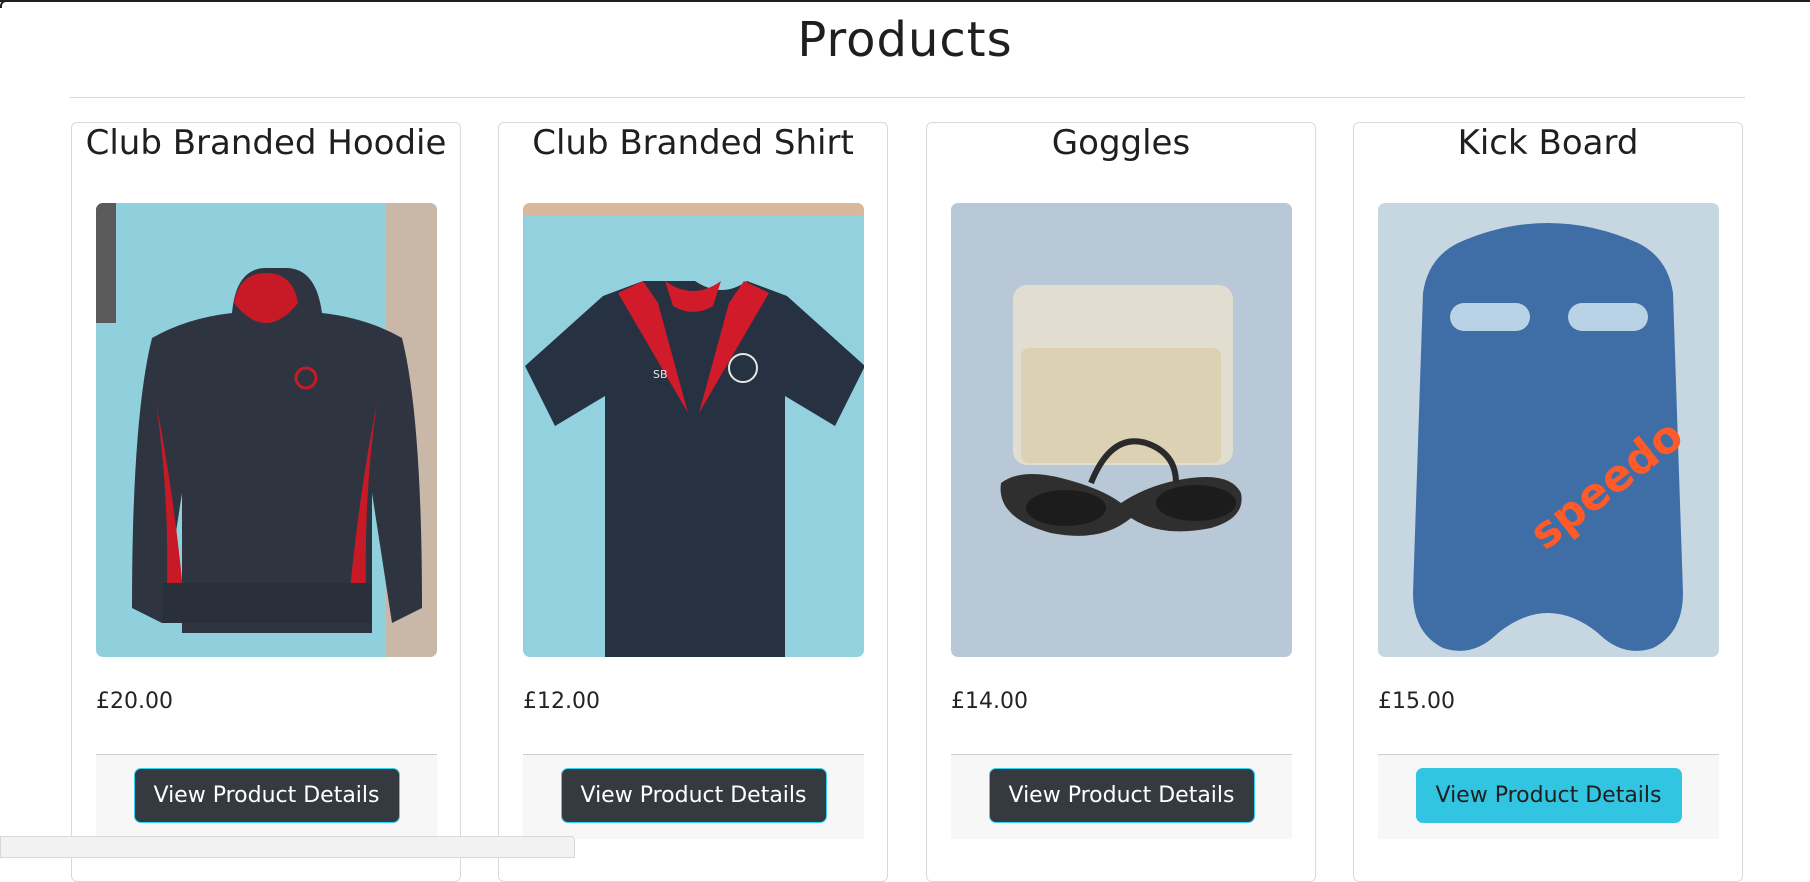 The width and height of the screenshot is (1810, 882). Describe the element at coordinates (266, 143) in the screenshot. I see `product-title: Club Branded Hoodie` at that location.